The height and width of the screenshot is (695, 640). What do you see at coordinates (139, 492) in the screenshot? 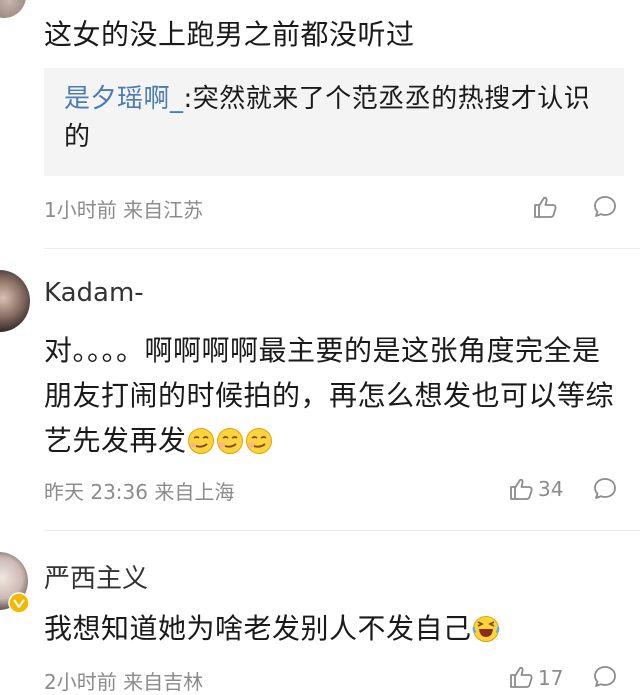
I see `comment-meta: 昨天 23:36 来自上海` at bounding box center [139, 492].